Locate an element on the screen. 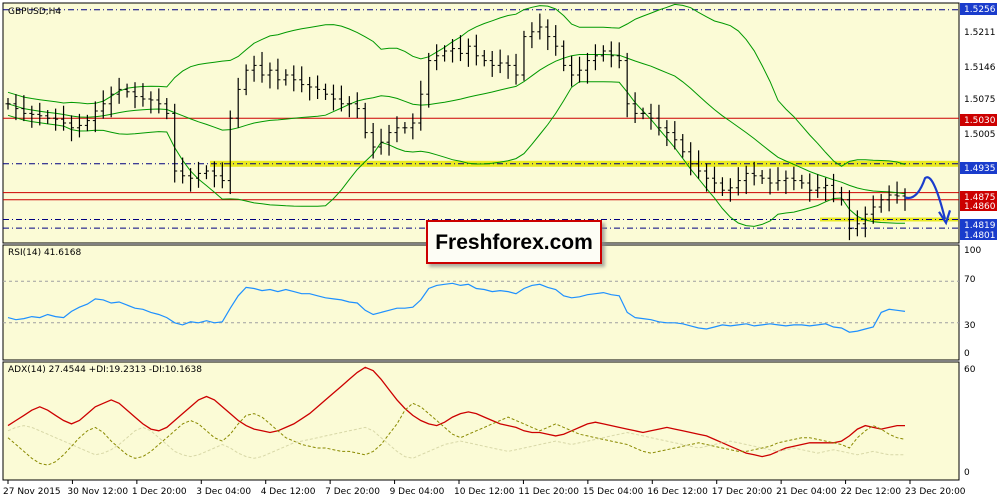  time-label: 7 Dec 20:00 is located at coordinates (352, 492).